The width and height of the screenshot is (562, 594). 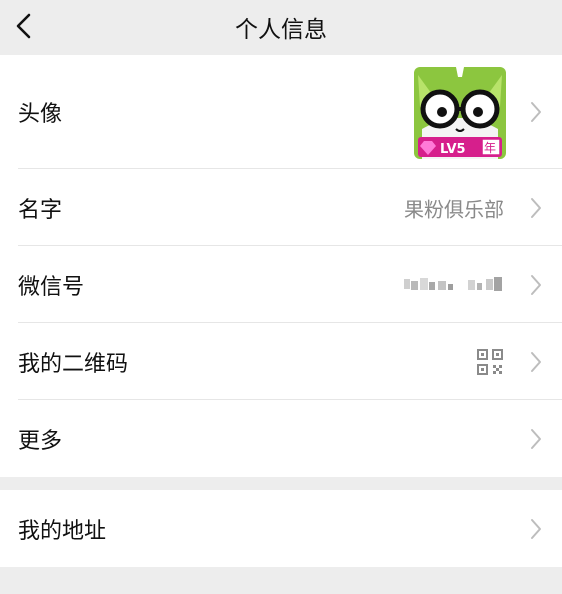 What do you see at coordinates (281, 284) in the screenshot?
I see `wechat-id-row: 微信号` at bounding box center [281, 284].